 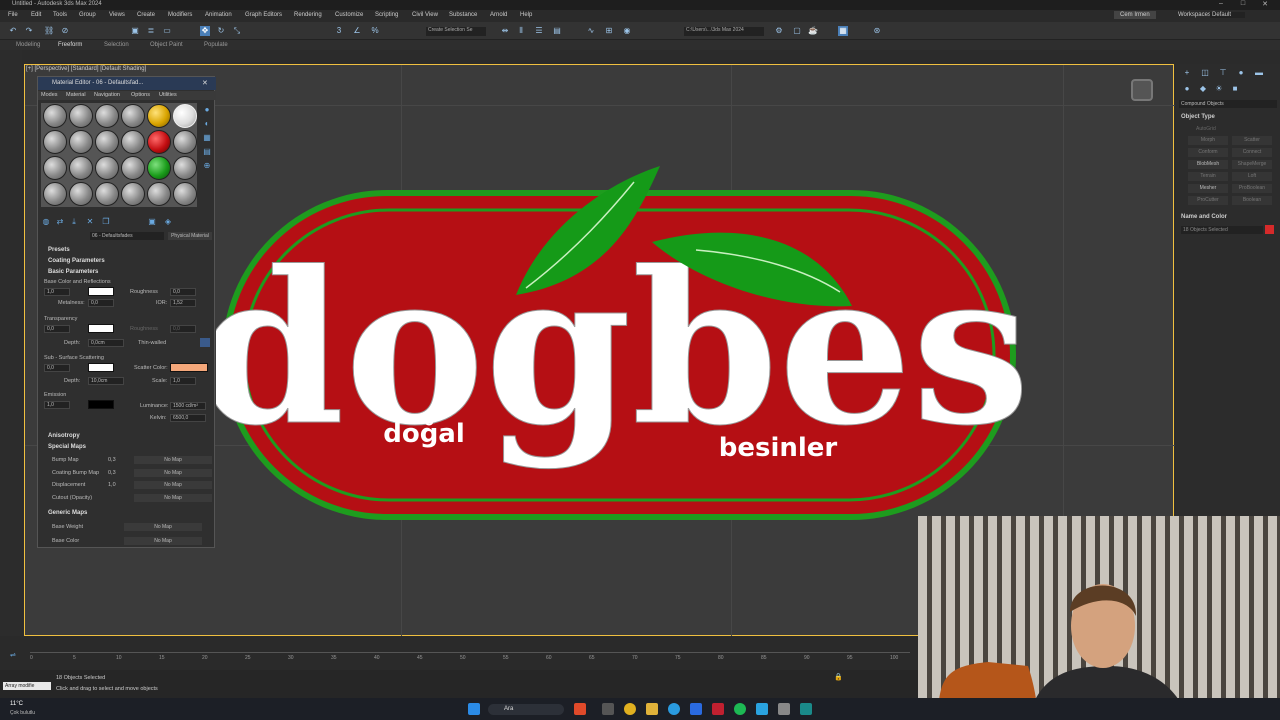 I want to click on menu-utilities: Utilities, so click(x=168, y=95).